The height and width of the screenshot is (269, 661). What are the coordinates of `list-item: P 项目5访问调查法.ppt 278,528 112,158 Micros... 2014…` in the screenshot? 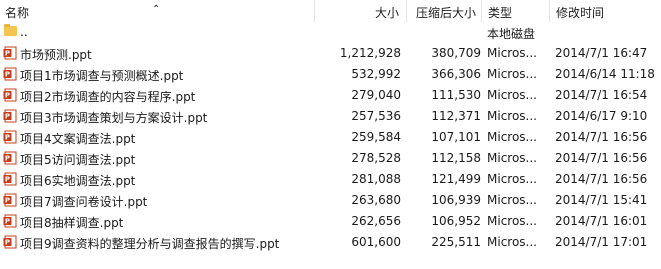 It's located at (330, 158).